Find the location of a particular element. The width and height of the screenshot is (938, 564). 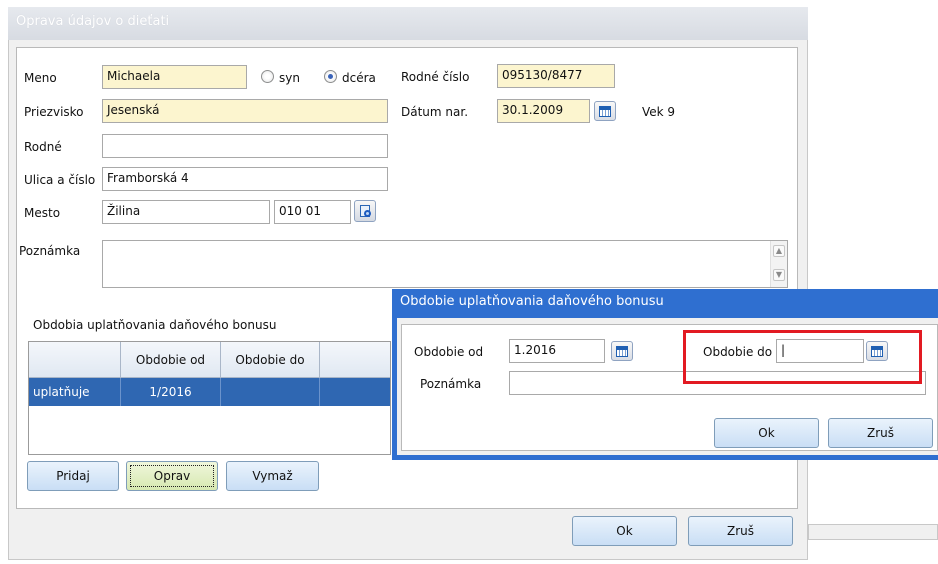

grid-cell-status: uplatňuje is located at coordinates (75, 392).